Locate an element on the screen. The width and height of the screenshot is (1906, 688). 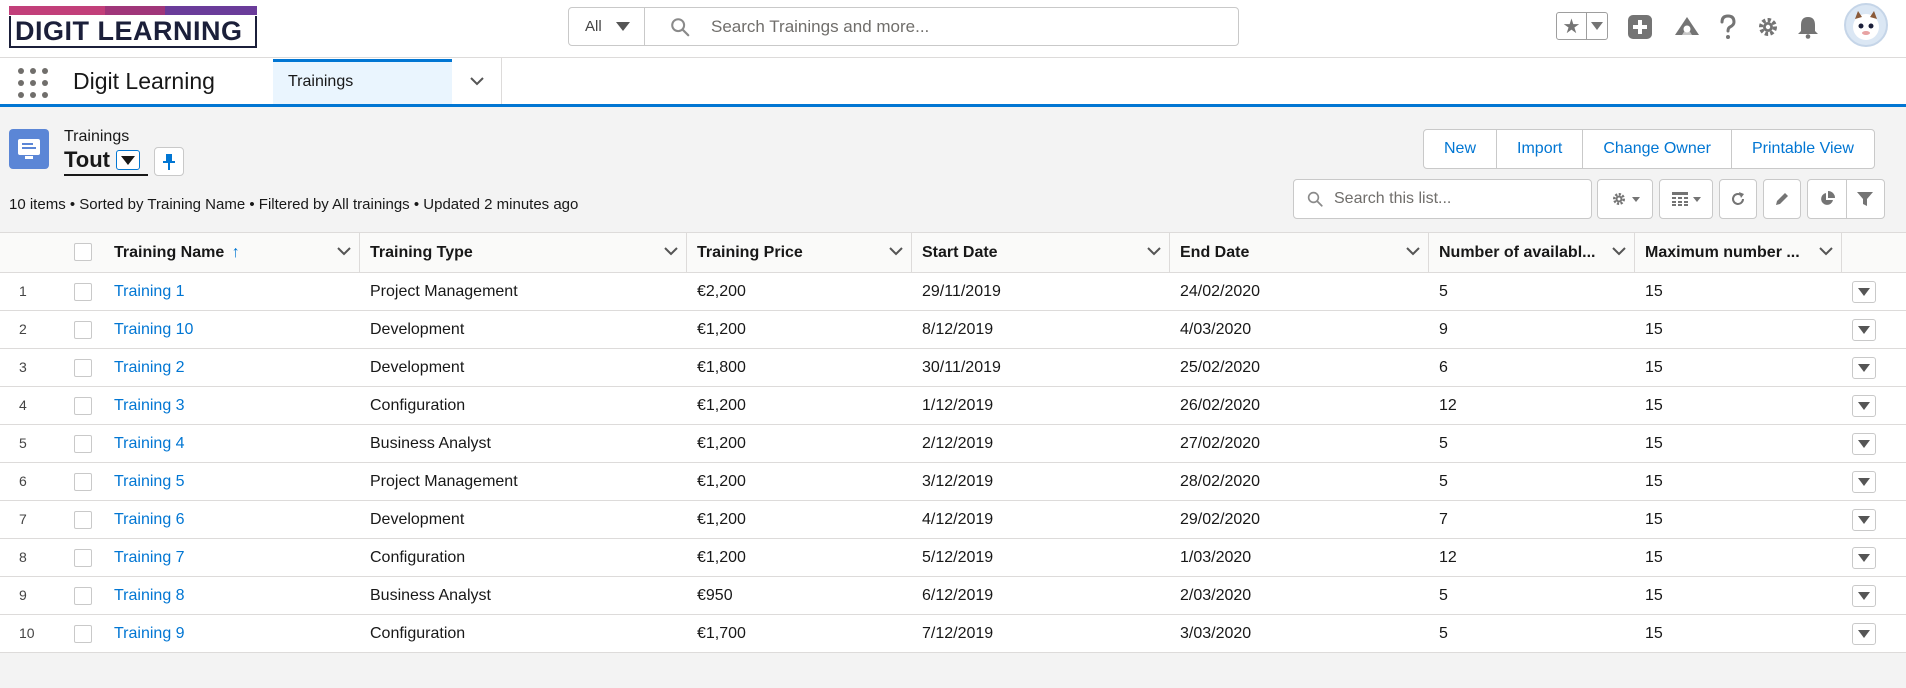
favorites-button: ★ is located at coordinates (1582, 26).